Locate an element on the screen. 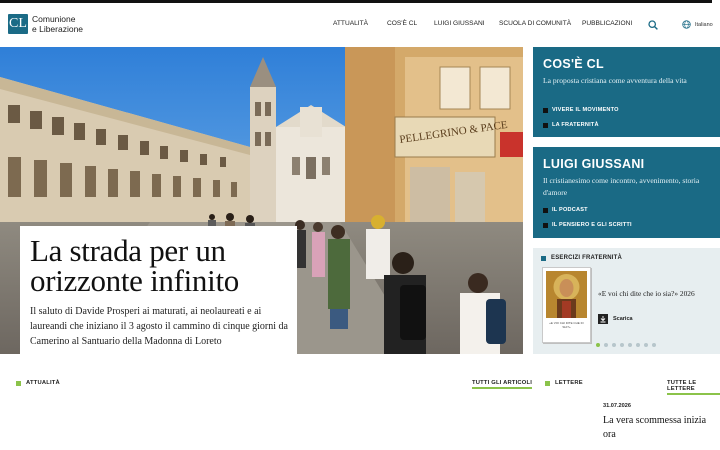  link-tutti-gli-articoli: TUTTI GLI ARTICOLI is located at coordinates (502, 384).